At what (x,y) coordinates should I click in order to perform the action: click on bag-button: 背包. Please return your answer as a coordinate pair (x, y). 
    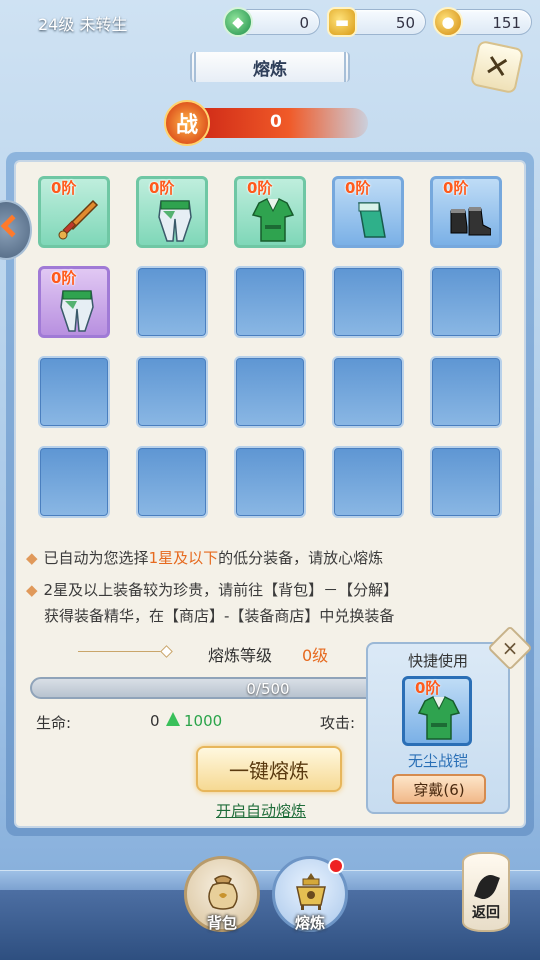
    Looking at the image, I should click on (222, 894).